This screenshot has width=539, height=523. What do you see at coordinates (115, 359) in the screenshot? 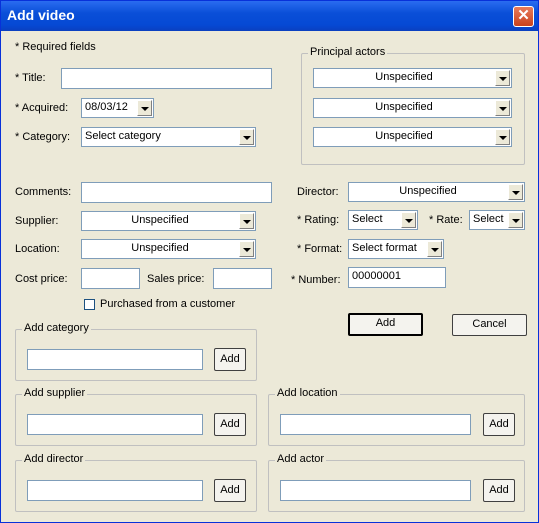
I see `add-category-input` at bounding box center [115, 359].